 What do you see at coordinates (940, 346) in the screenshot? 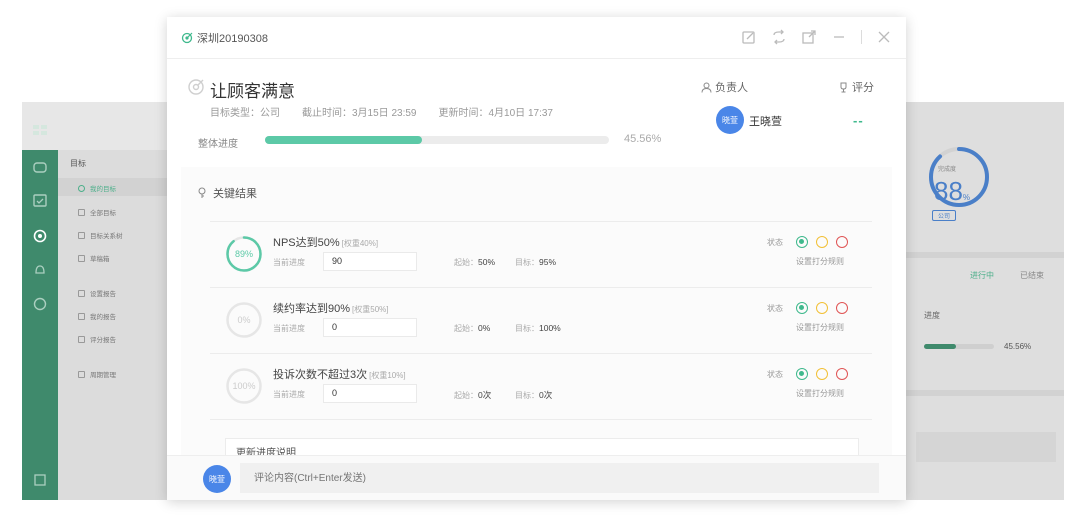
I see `progress-bar-fill` at bounding box center [940, 346].